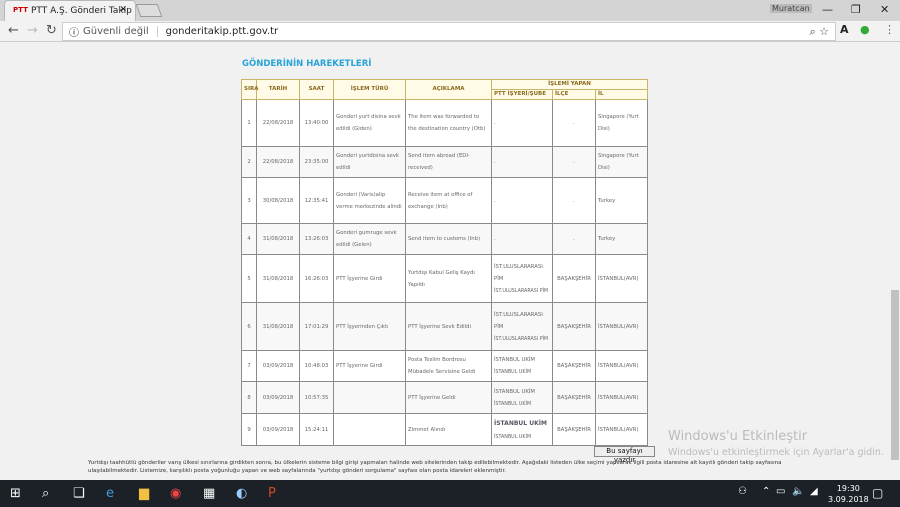 The image size is (900, 507). Describe the element at coordinates (766, 491) in the screenshot. I see `tray-chevron-icon: ⌃` at that location.